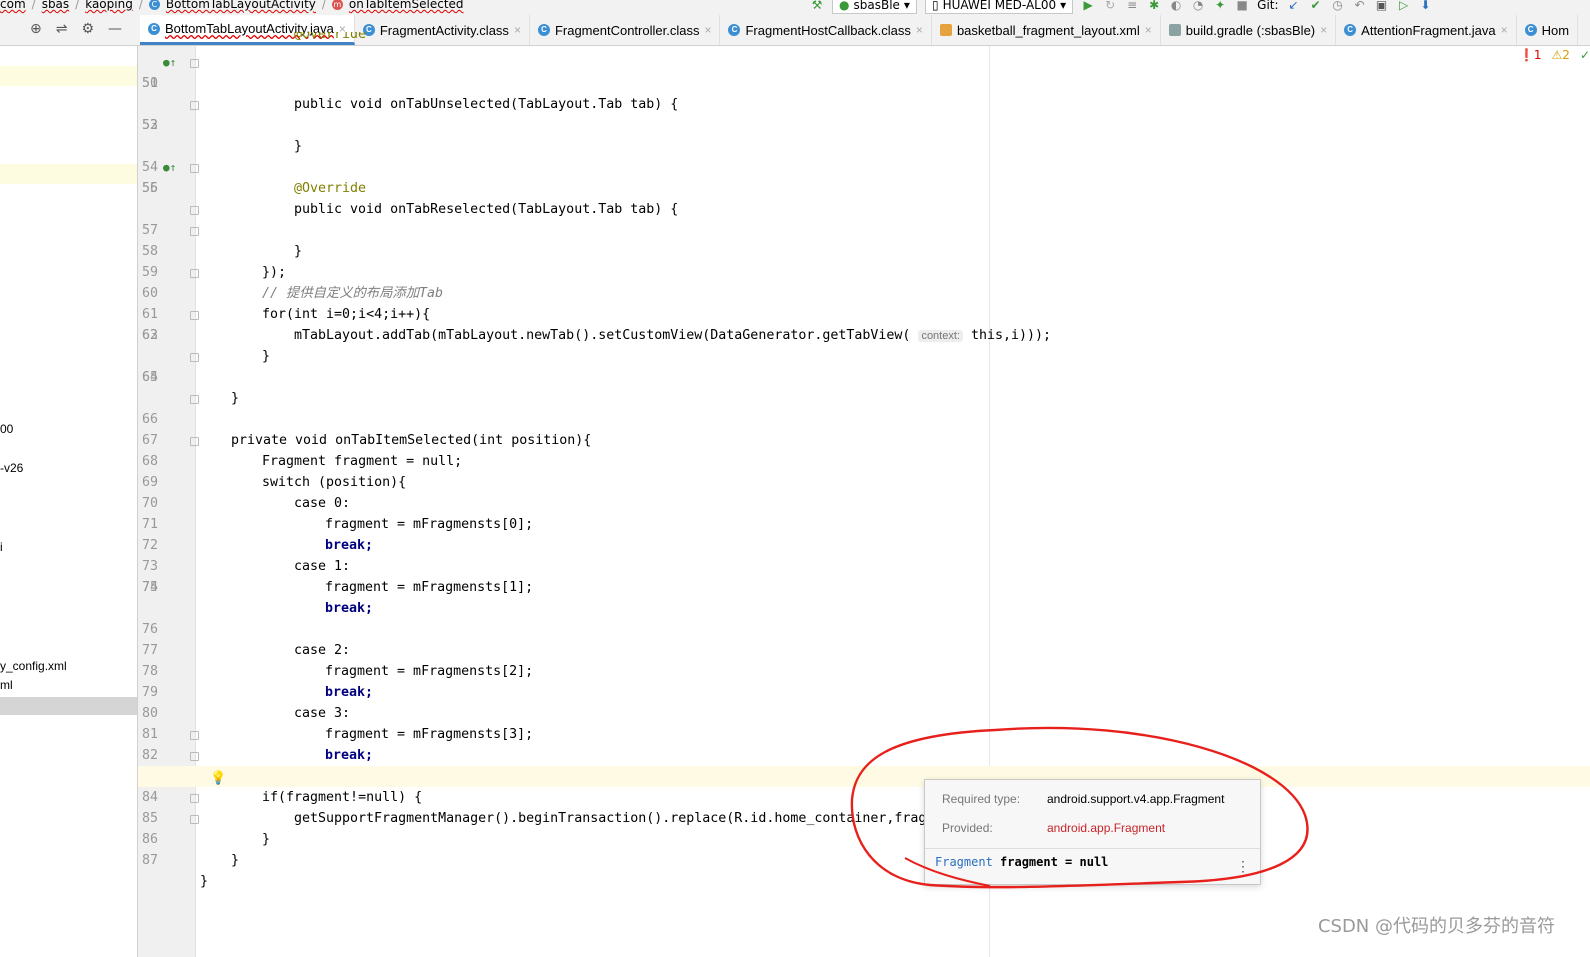 This screenshot has height=957, width=1590. I want to click on code-line: 86 }, so click(864, 838).